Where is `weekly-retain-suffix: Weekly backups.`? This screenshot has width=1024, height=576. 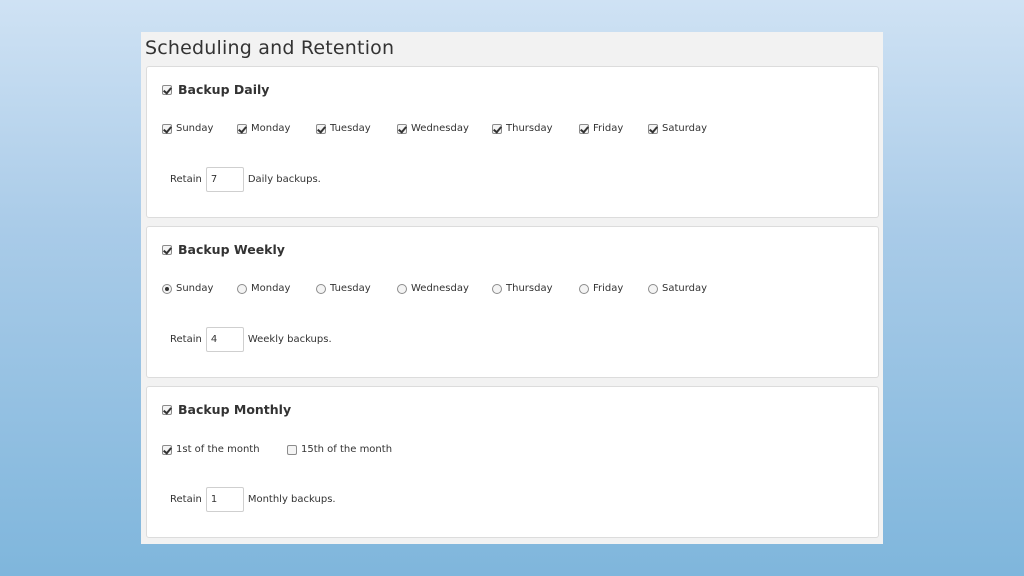
weekly-retain-suffix: Weekly backups. is located at coordinates (289, 339).